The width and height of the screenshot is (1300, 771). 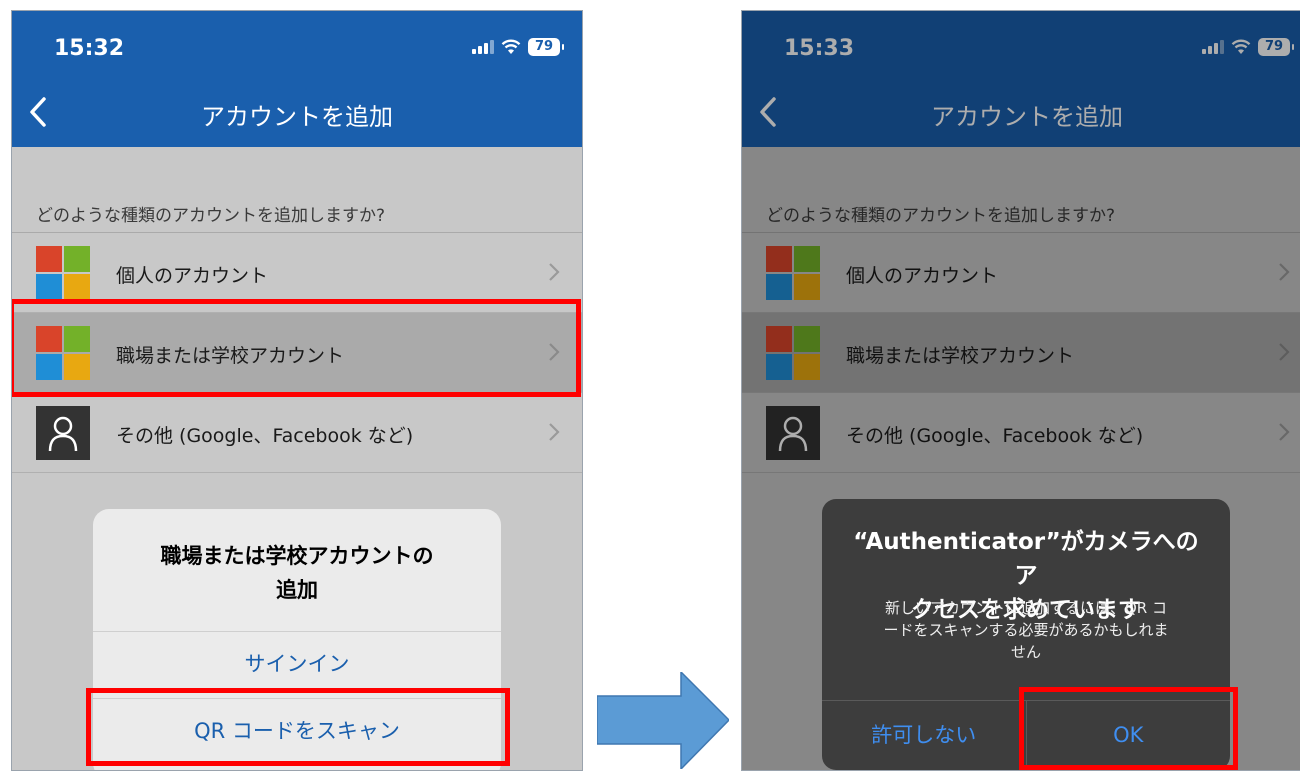 What do you see at coordinates (265, 436) in the screenshot?
I see `list-item-label: その他 (Google、Facebook など)` at bounding box center [265, 436].